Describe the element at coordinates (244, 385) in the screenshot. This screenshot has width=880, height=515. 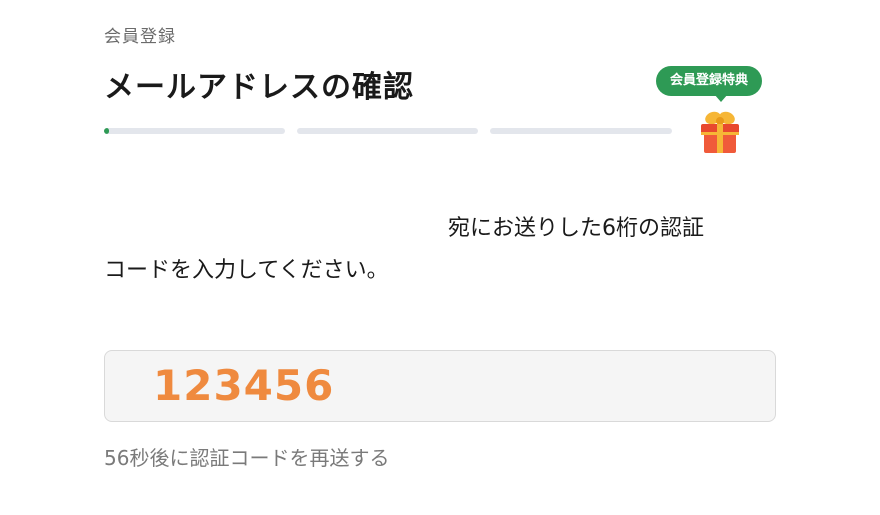
I see `verification-code-value: 123456` at that location.